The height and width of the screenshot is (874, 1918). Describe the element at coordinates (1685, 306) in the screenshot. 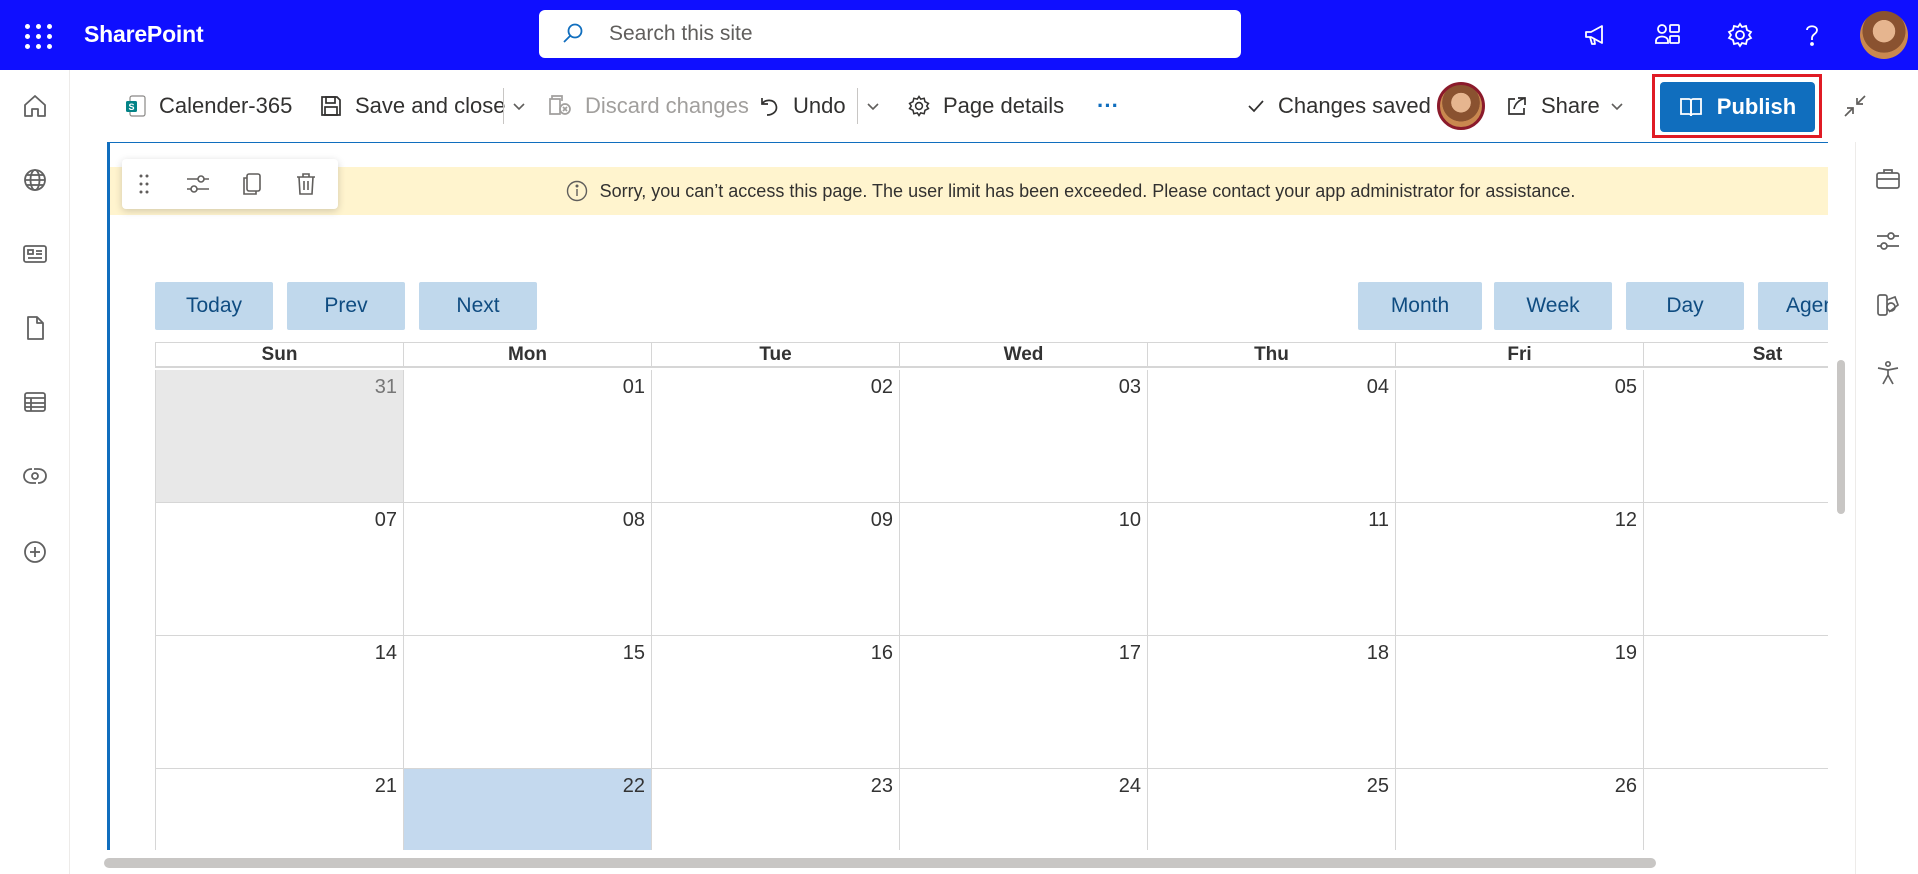

I see `day-view-button: Day` at that location.